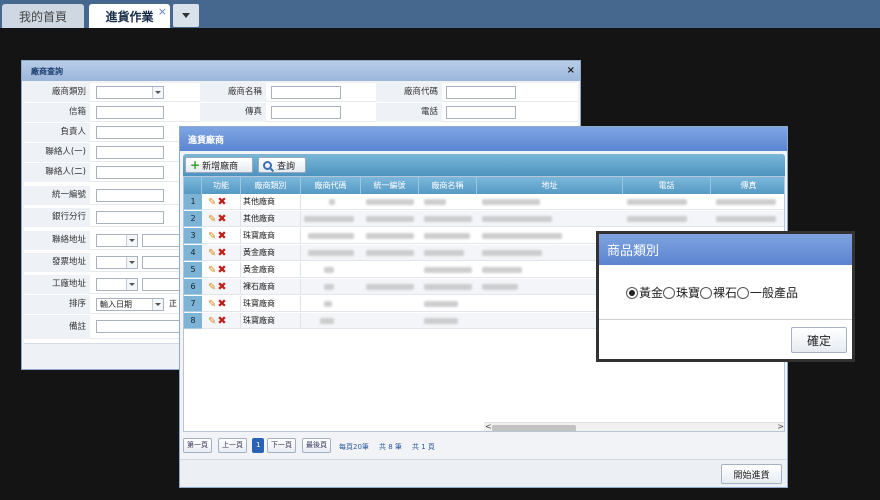 This screenshot has width=880, height=500. I want to click on invoice-district-select, so click(162, 262).